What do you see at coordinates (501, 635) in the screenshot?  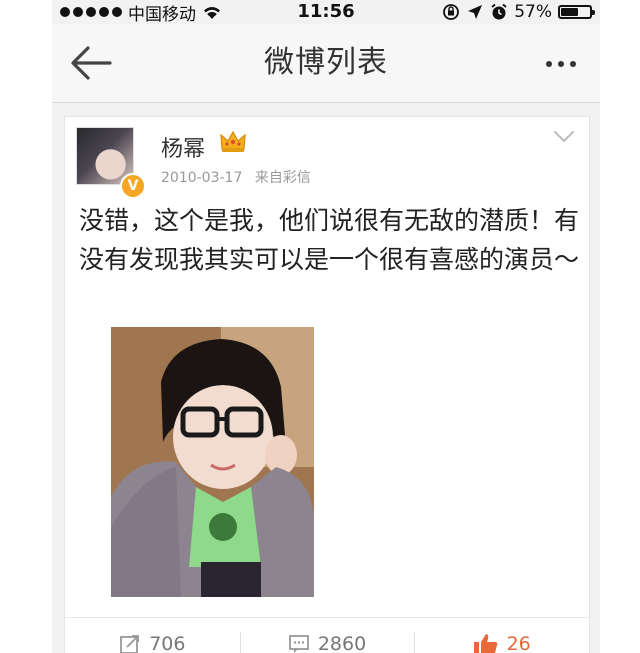 I see `like-button: 26` at bounding box center [501, 635].